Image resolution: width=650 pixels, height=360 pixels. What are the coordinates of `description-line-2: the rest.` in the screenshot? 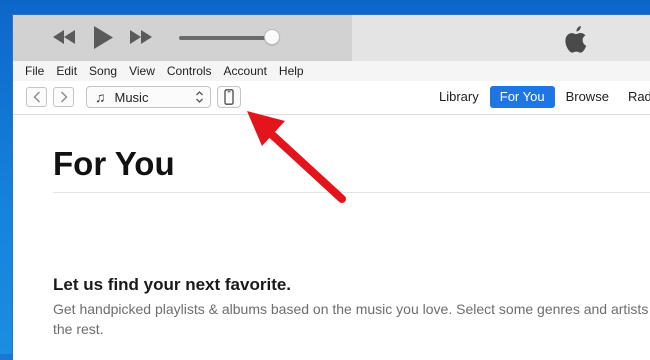 It's located at (78, 329).